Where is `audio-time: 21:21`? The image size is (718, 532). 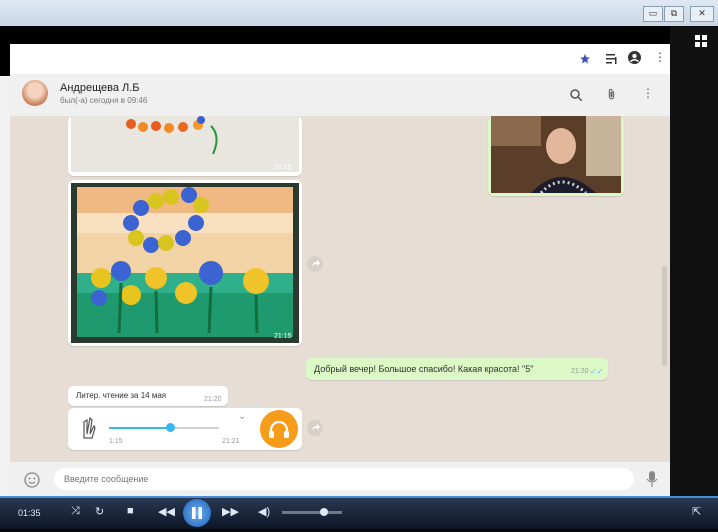 audio-time: 21:21 is located at coordinates (231, 441).